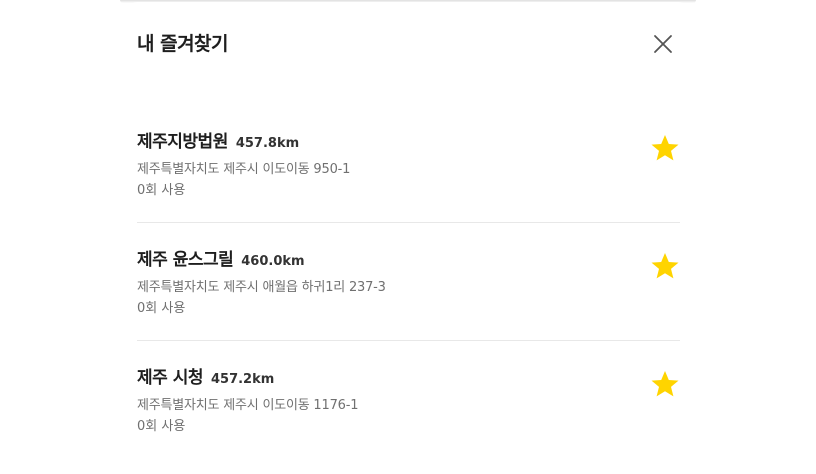 The width and height of the screenshot is (816, 474). I want to click on favorite-distance: 460.0km, so click(273, 261).